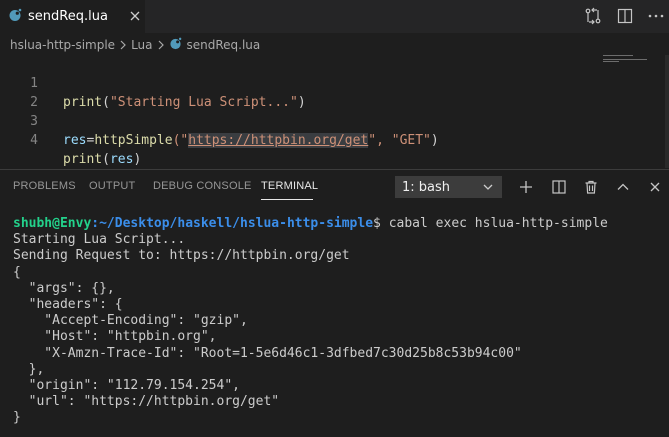  What do you see at coordinates (29, 369) in the screenshot?
I see `terminal-line: },` at bounding box center [29, 369].